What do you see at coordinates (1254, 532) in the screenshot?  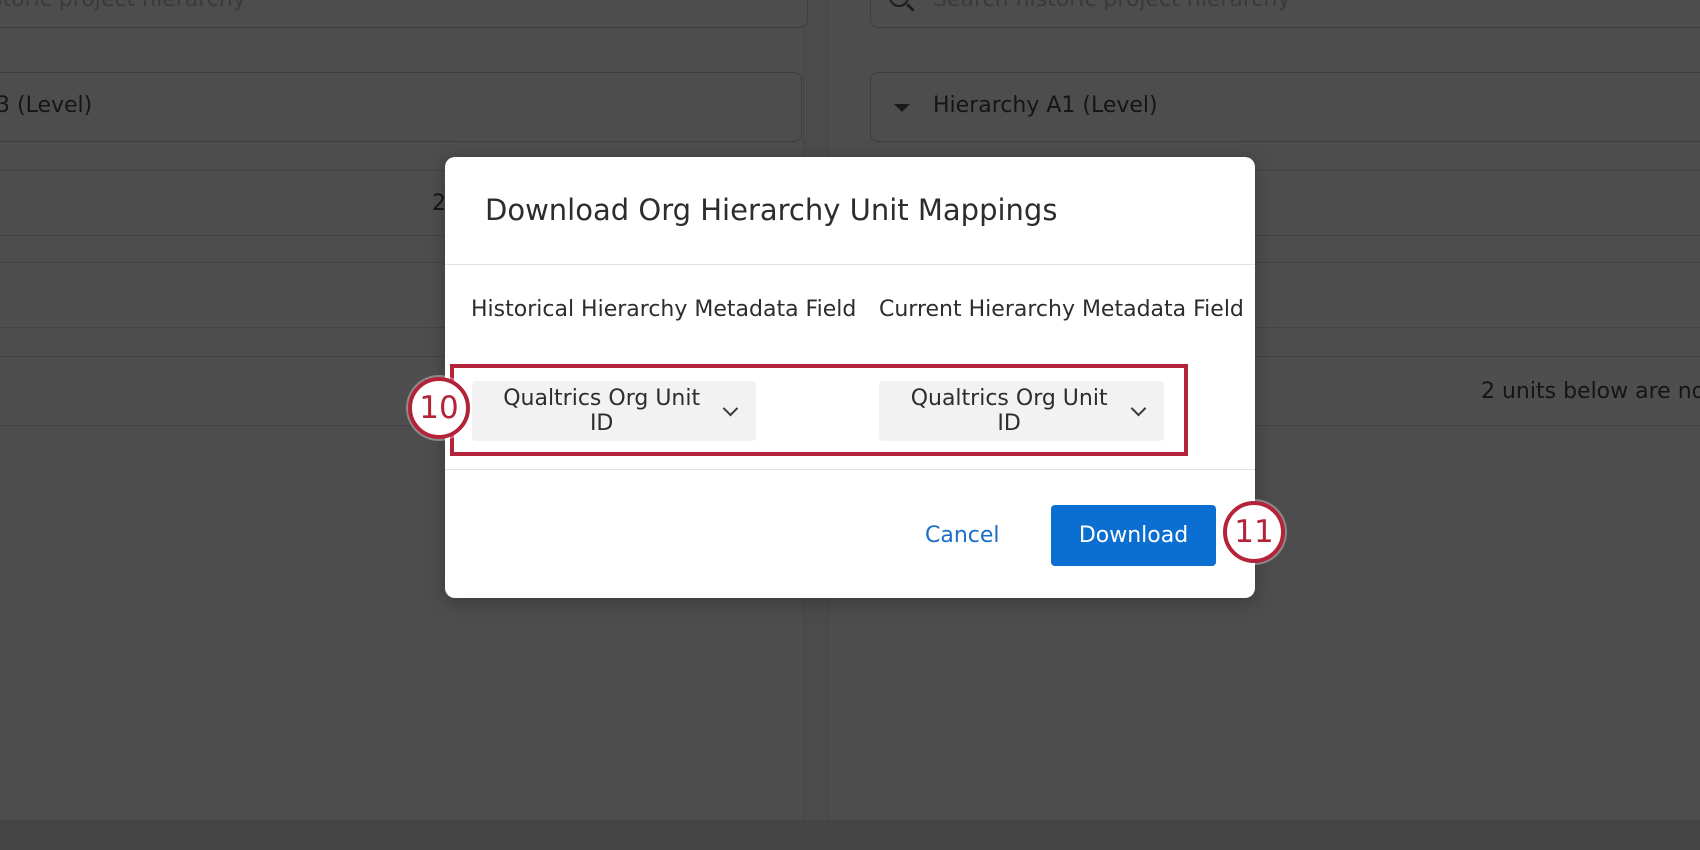 I see `step-badge-11: 11` at bounding box center [1254, 532].